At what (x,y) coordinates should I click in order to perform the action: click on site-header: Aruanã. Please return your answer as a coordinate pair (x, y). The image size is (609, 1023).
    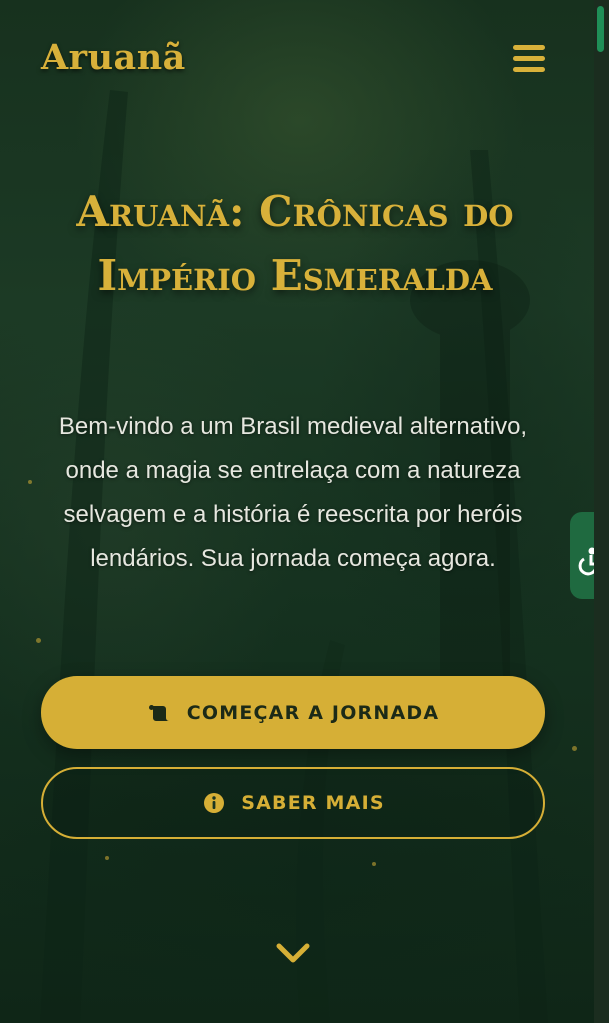
    Looking at the image, I should click on (297, 59).